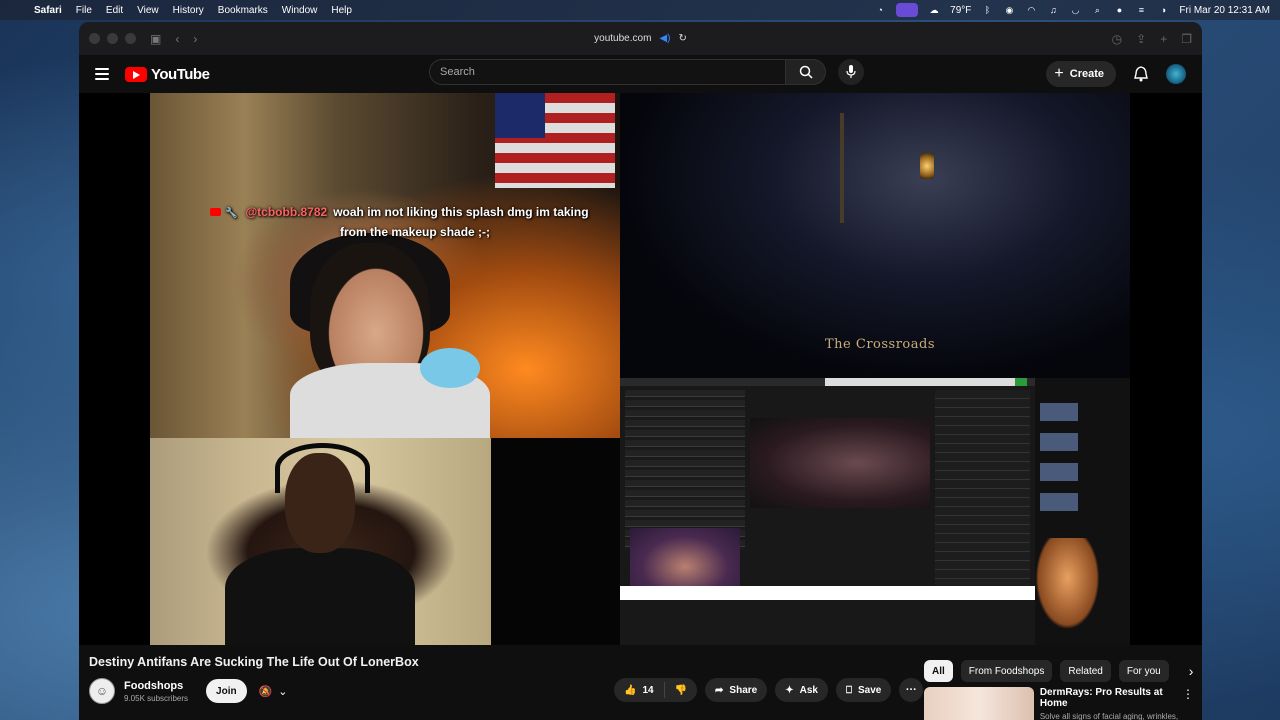  I want to click on save-button: ⎕ Save, so click(863, 690).